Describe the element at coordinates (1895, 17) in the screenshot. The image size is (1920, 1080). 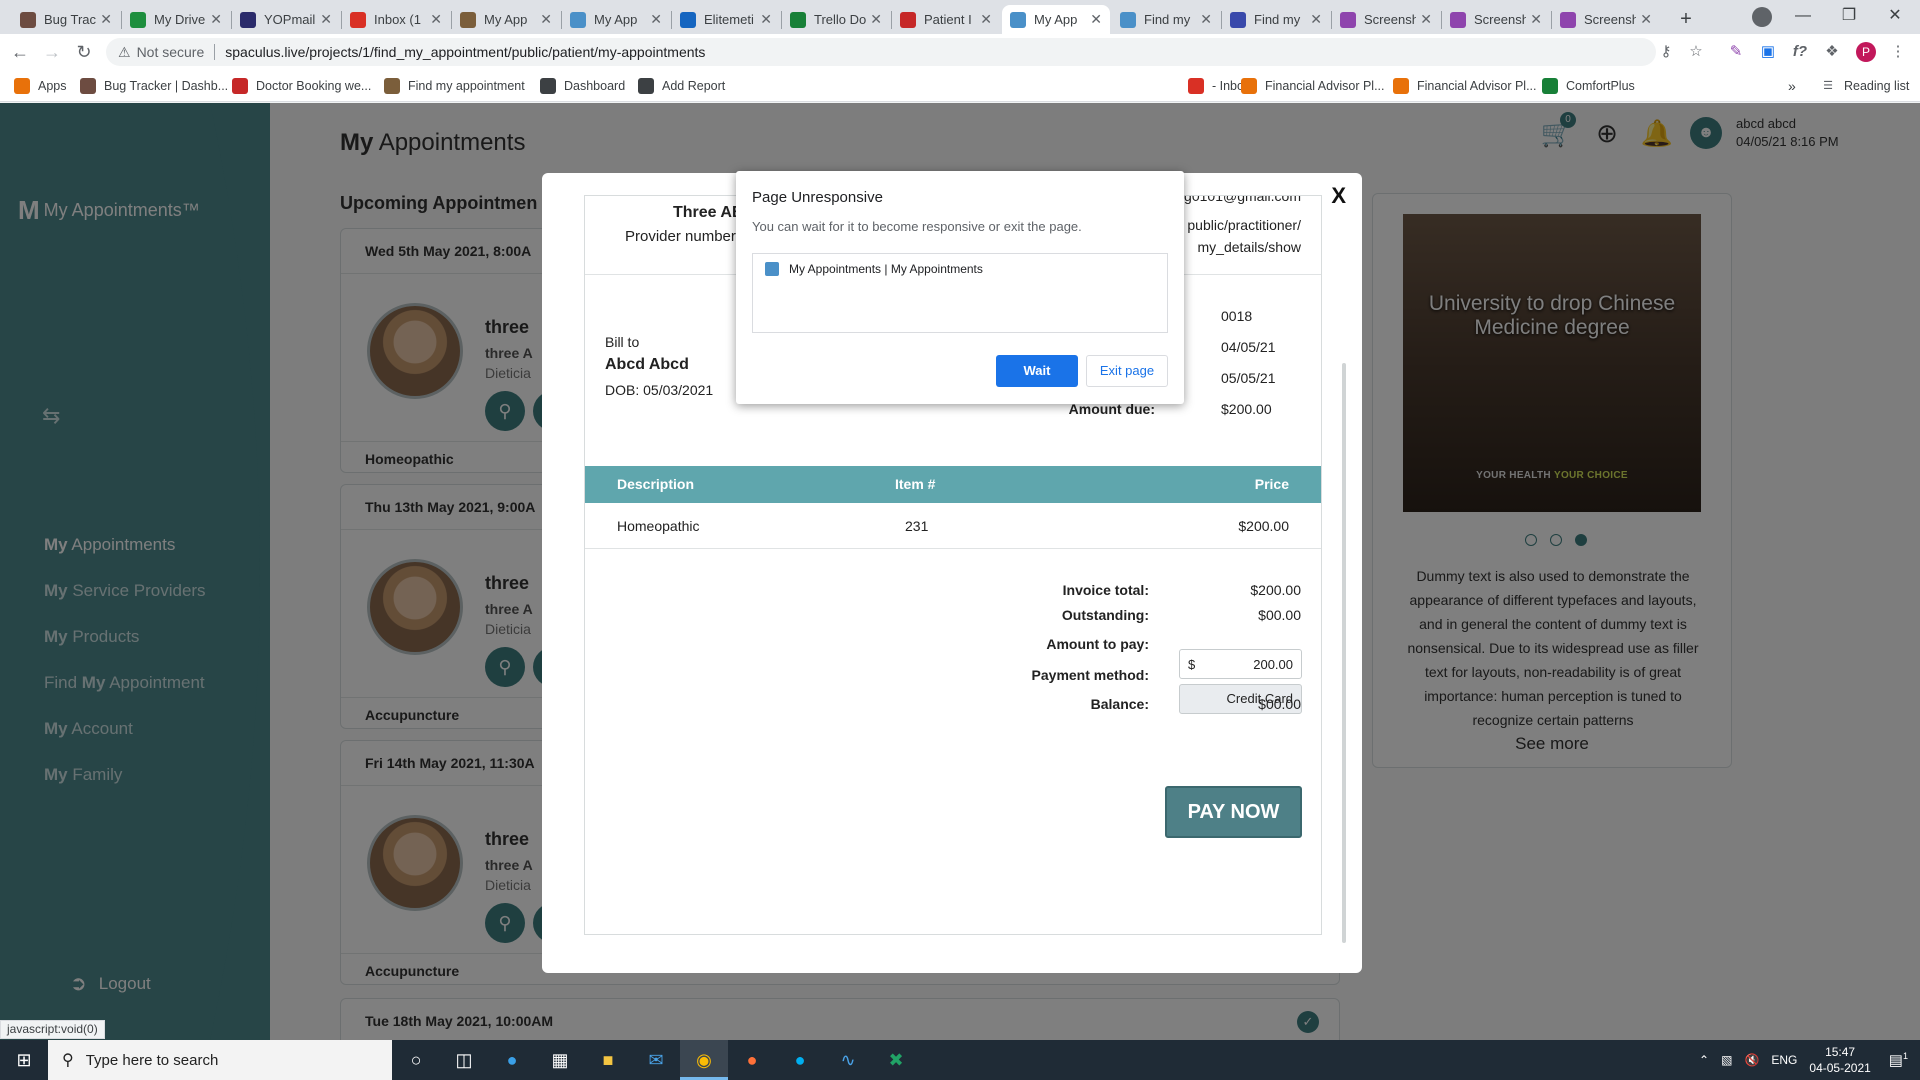
I see `close-window-button: ✕` at that location.